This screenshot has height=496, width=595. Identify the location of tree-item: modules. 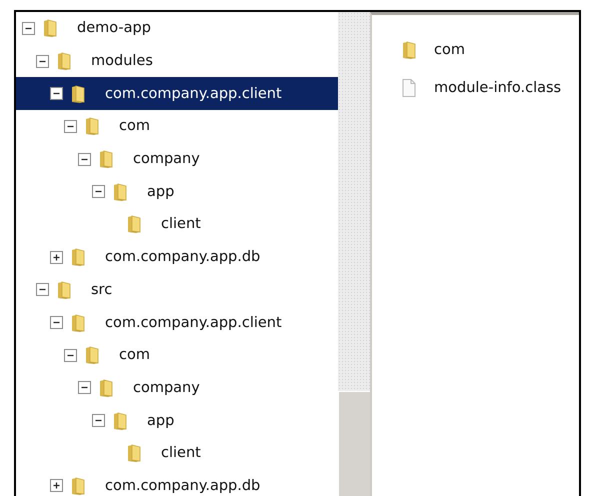
(177, 61).